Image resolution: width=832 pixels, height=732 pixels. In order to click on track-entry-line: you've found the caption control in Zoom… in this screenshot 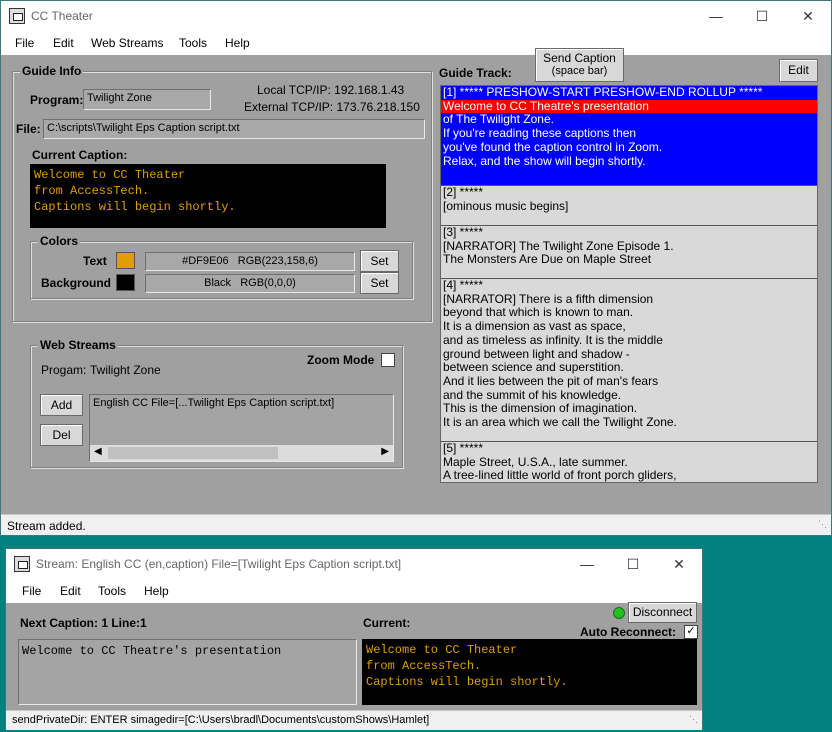, I will do `click(553, 146)`.